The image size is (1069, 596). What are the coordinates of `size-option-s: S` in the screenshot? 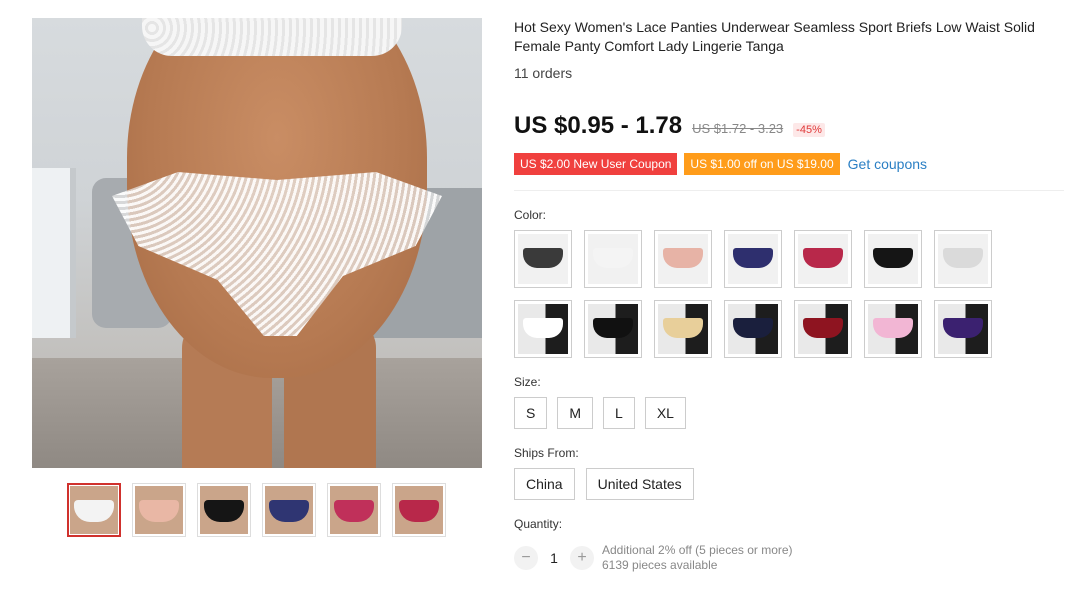 It's located at (531, 413).